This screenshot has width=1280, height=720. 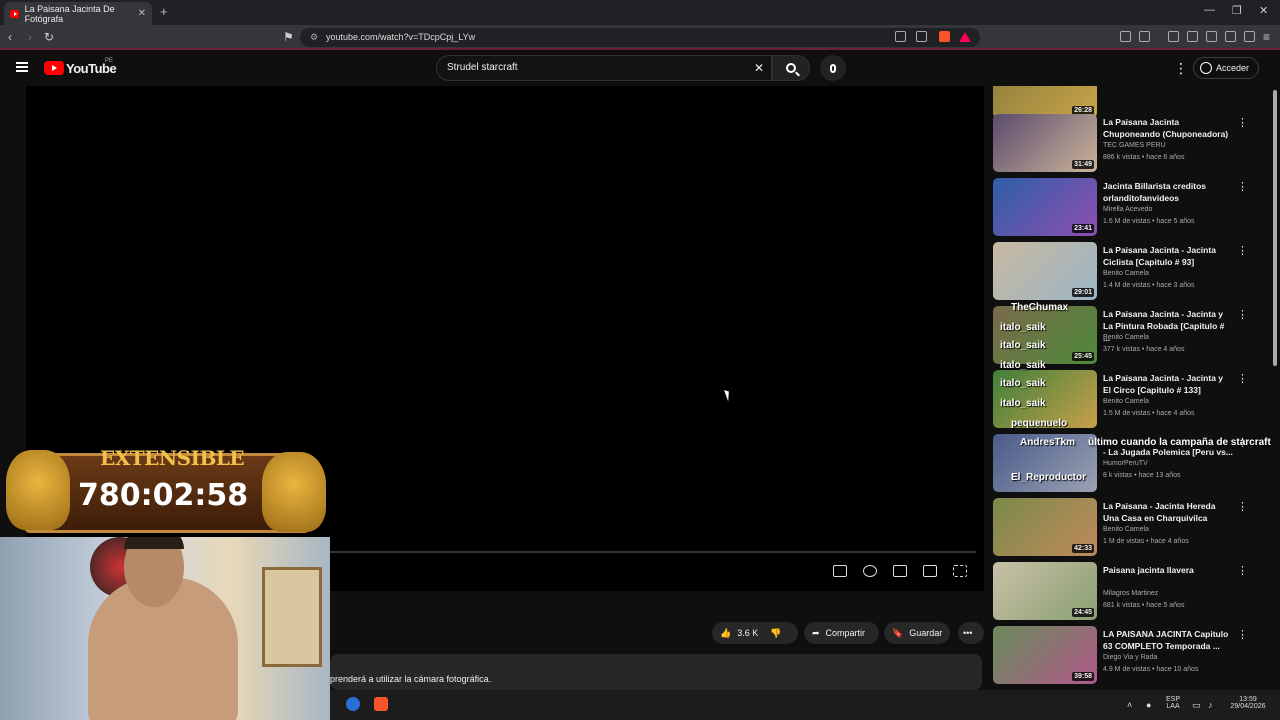 I want to click on network-icon: ▭, so click(x=1196, y=705).